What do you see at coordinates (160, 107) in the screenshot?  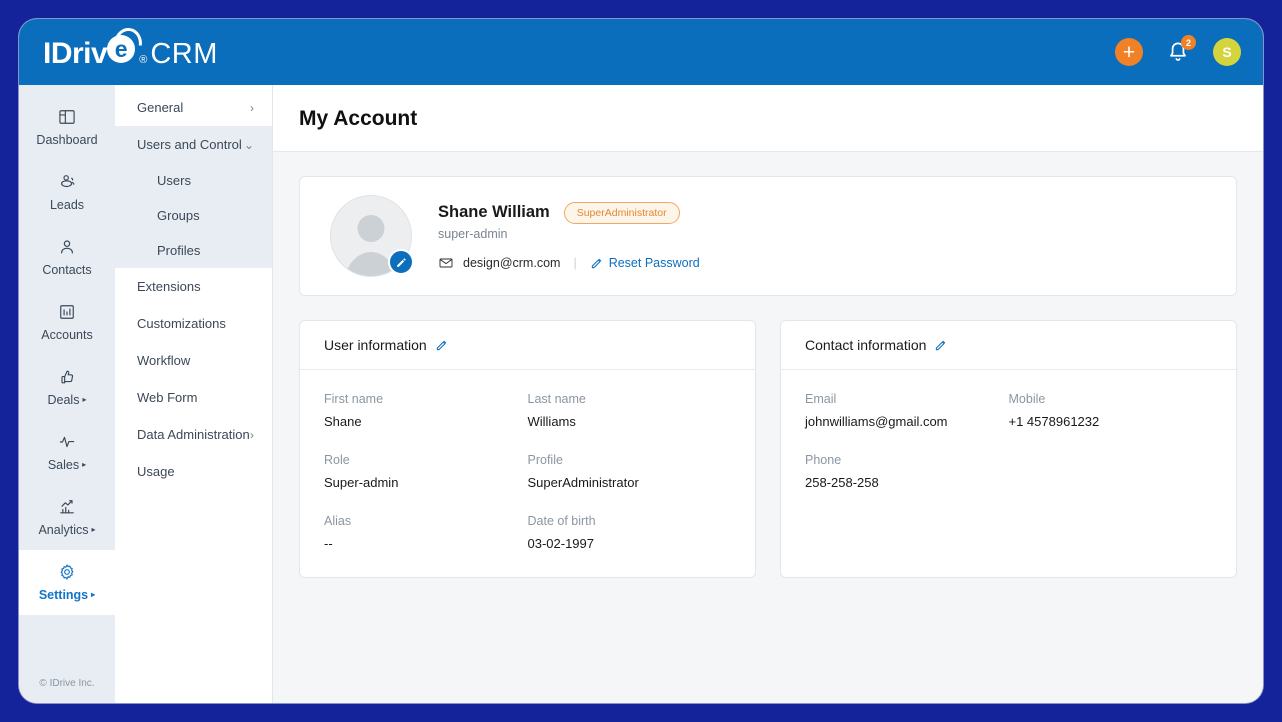 I see `submenu-item-label: General` at bounding box center [160, 107].